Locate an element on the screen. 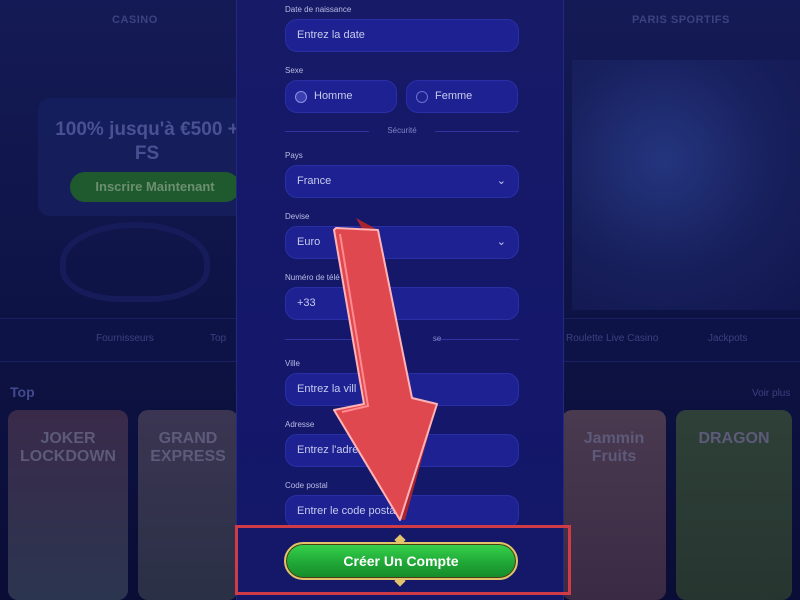  gender-option-male: Homme is located at coordinates (341, 96).